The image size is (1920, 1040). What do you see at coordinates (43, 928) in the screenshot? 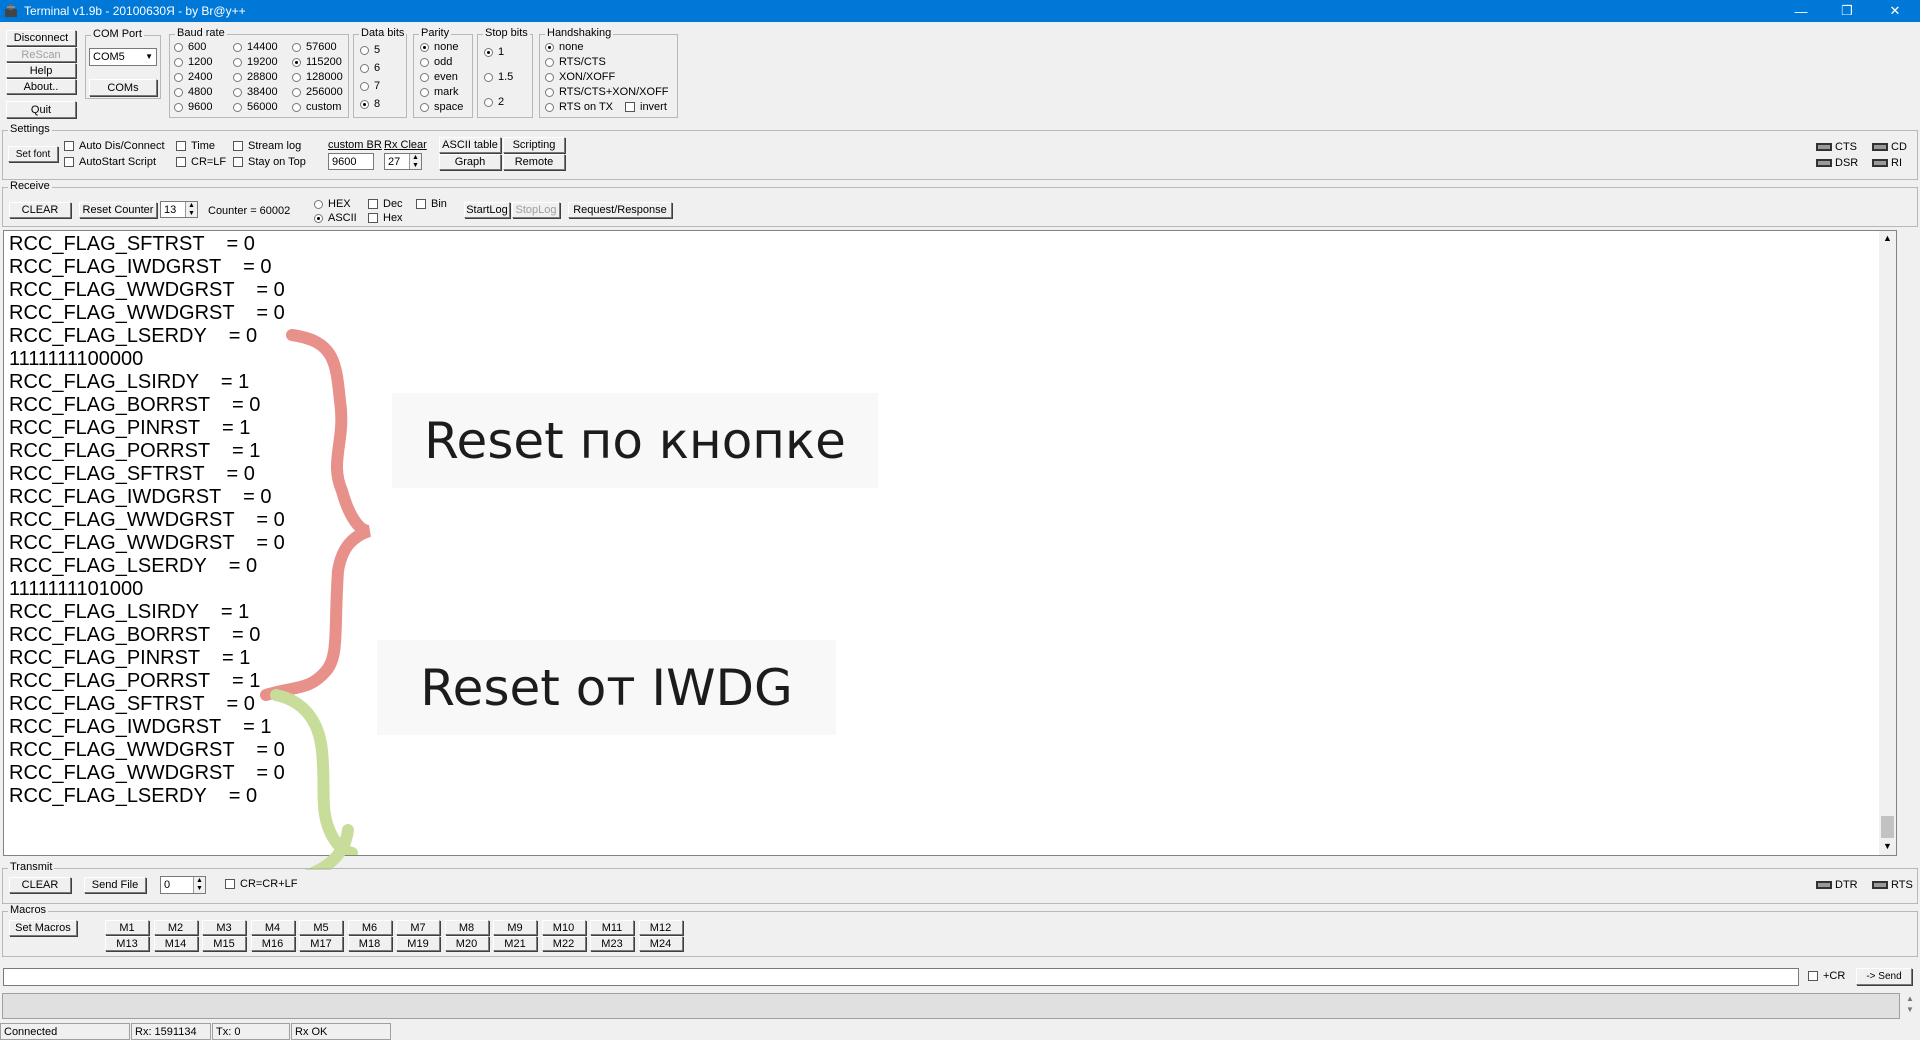
I see `set-macros-button: Set Macros` at bounding box center [43, 928].